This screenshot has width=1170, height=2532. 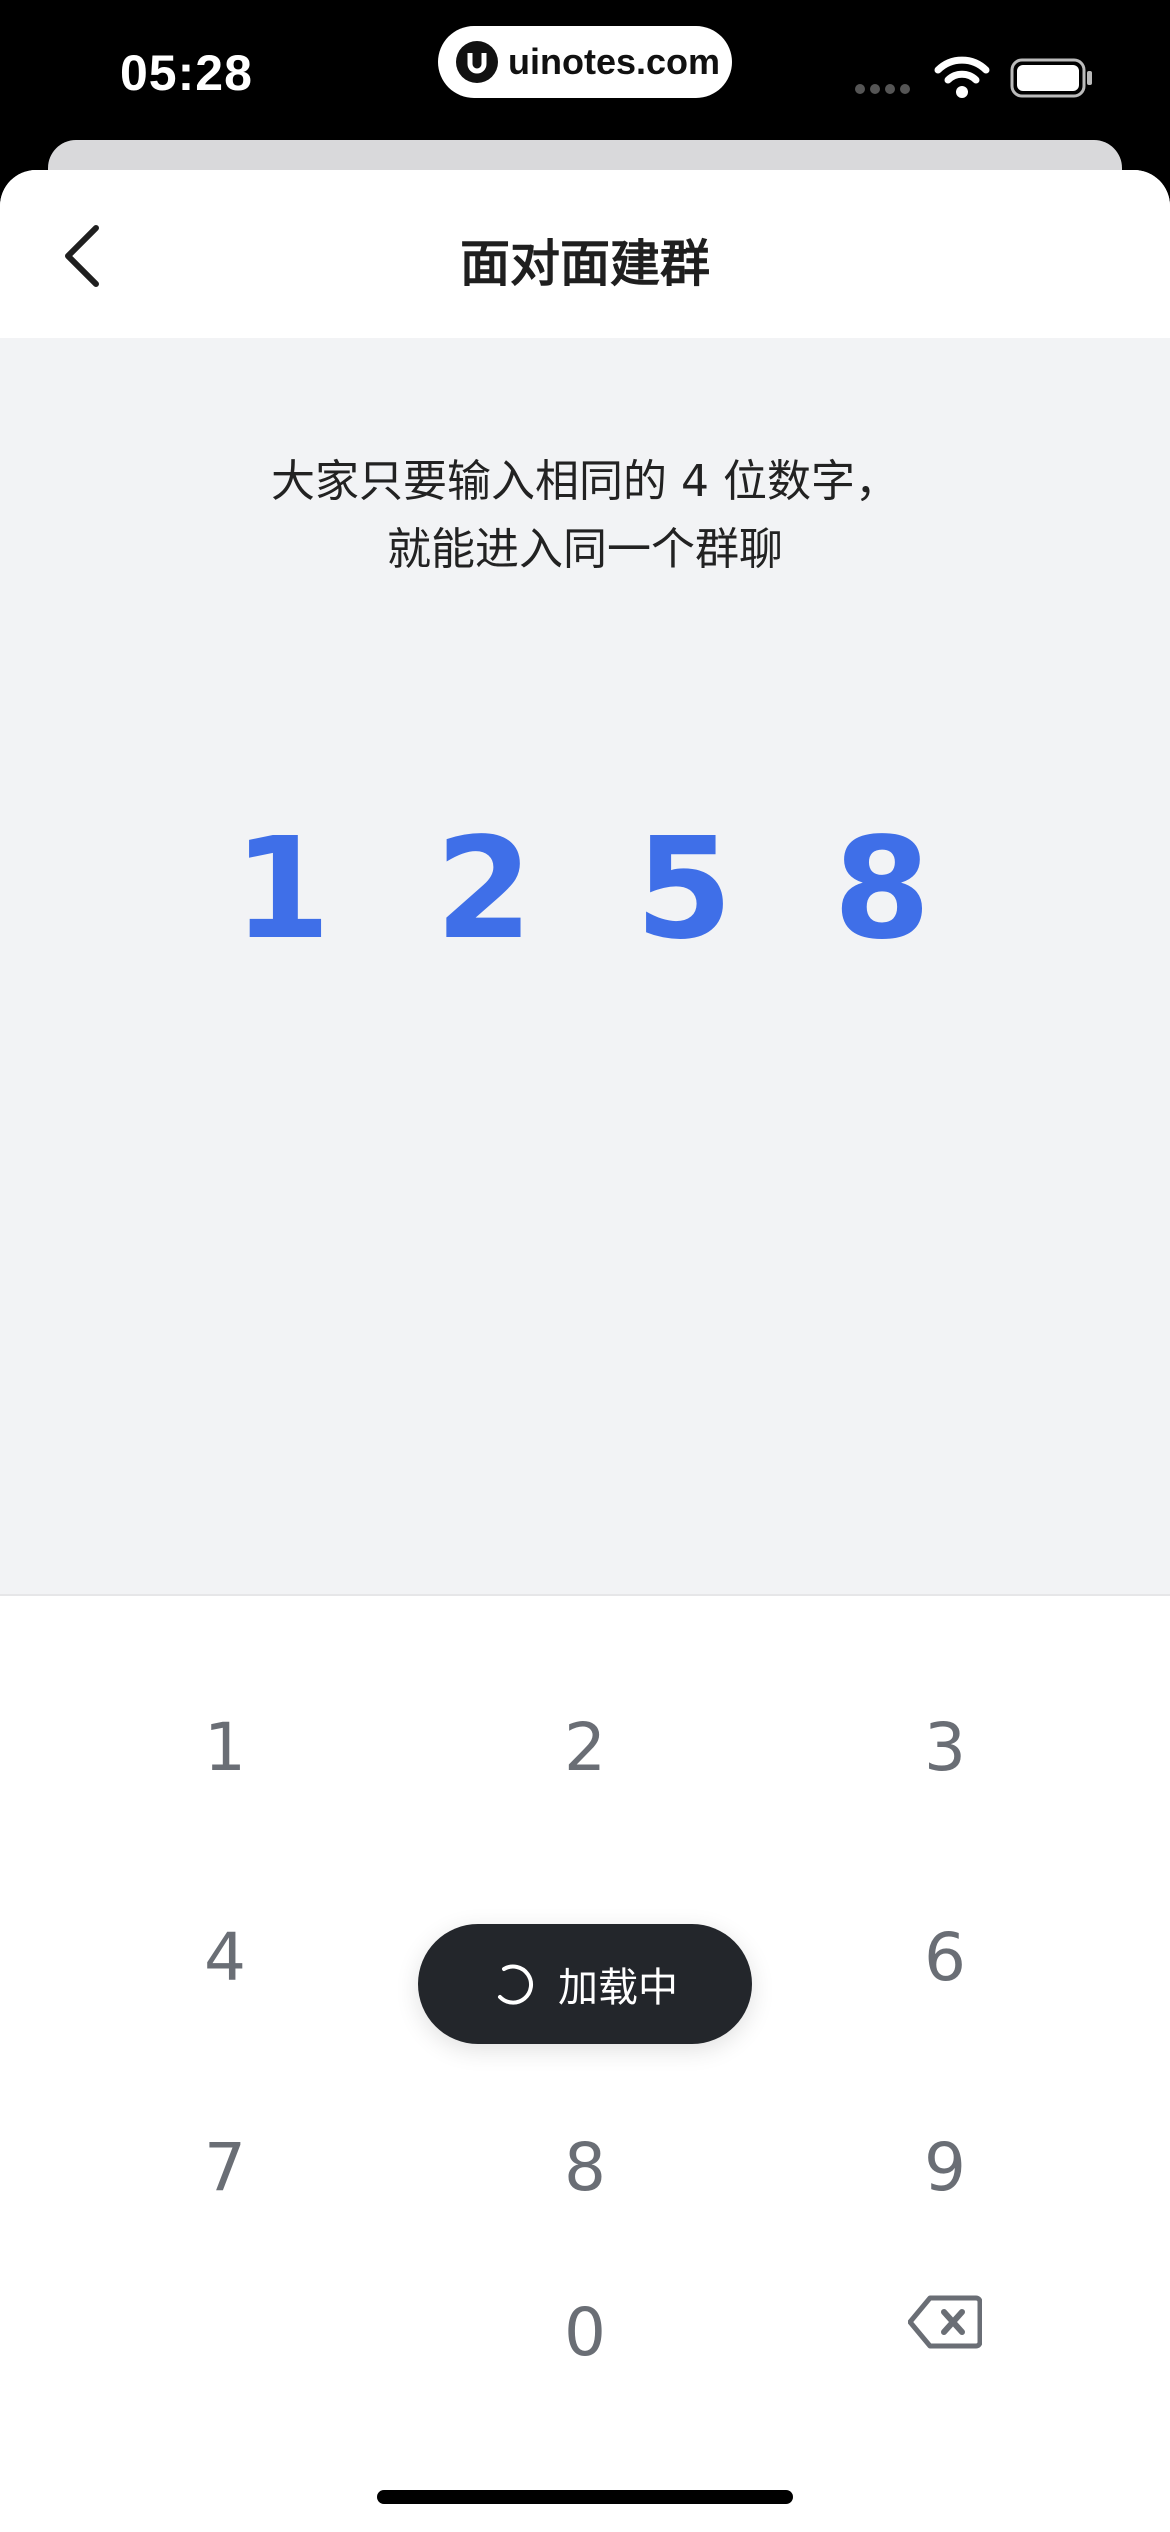 What do you see at coordinates (585, 264) in the screenshot?
I see `page-title: 面对面建群` at bounding box center [585, 264].